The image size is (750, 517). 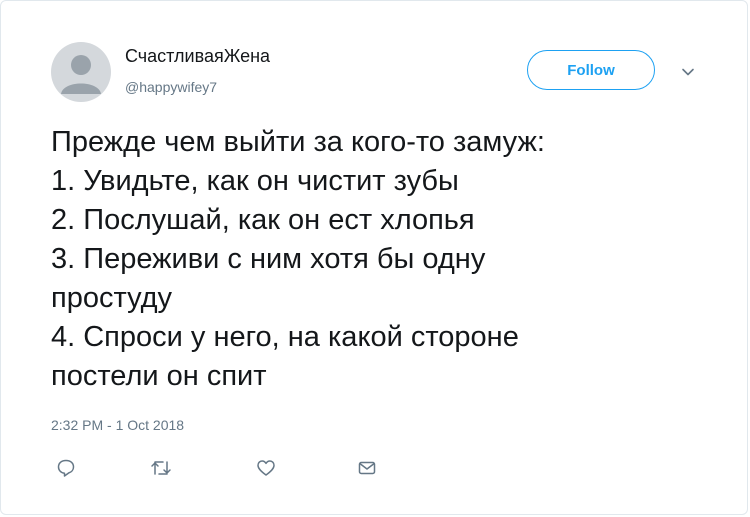 I want to click on tweet-line: 3. Переживи с ним хотя бы одну, so click(x=268, y=259).